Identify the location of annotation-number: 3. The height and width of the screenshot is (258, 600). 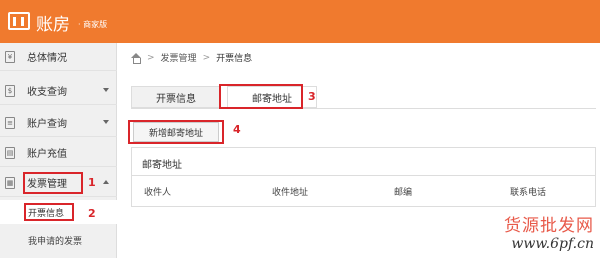
(312, 96).